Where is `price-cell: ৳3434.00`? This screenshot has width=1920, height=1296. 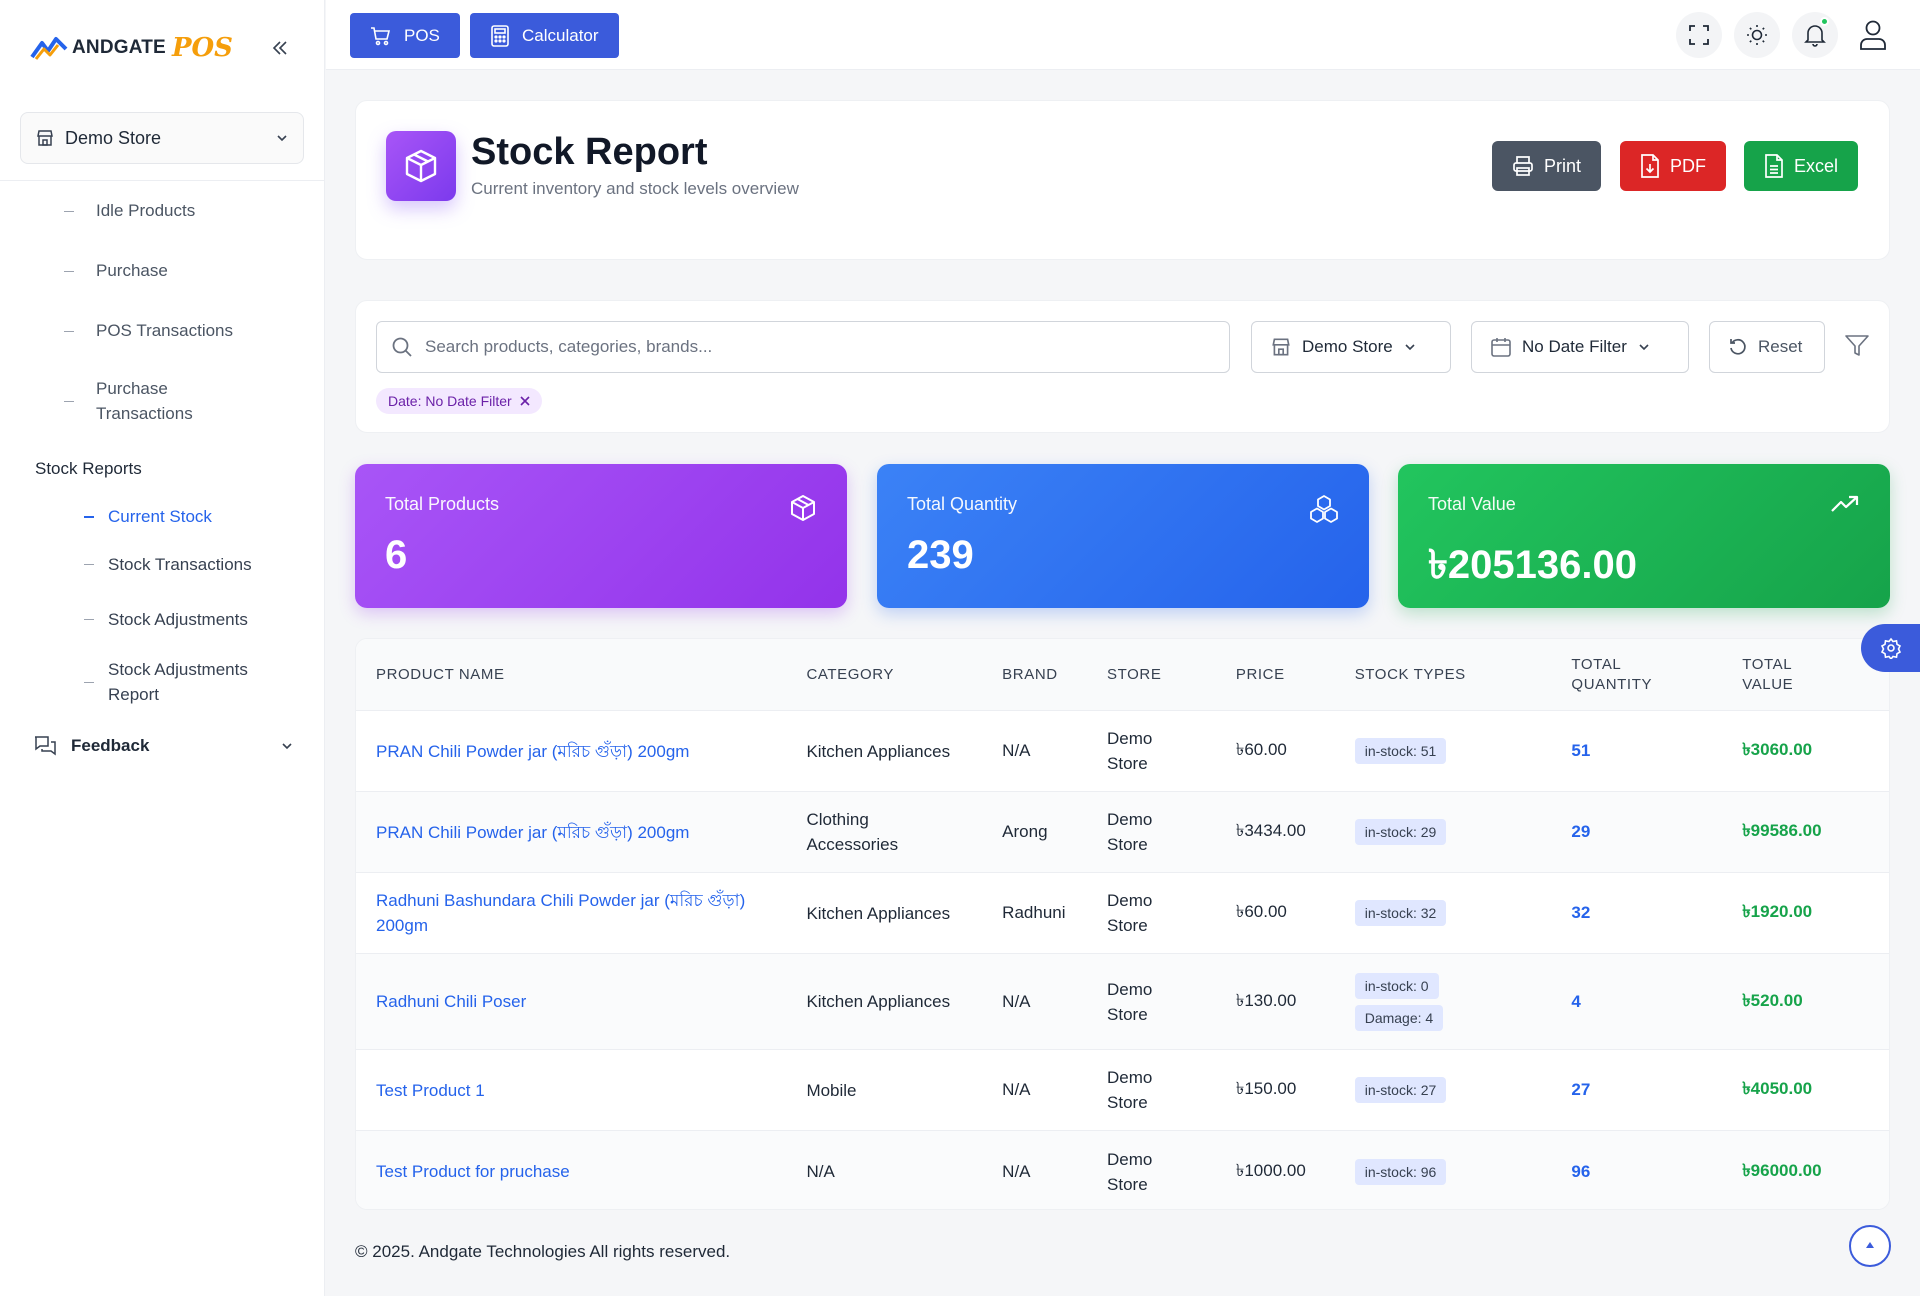
price-cell: ৳3434.00 is located at coordinates (1270, 830).